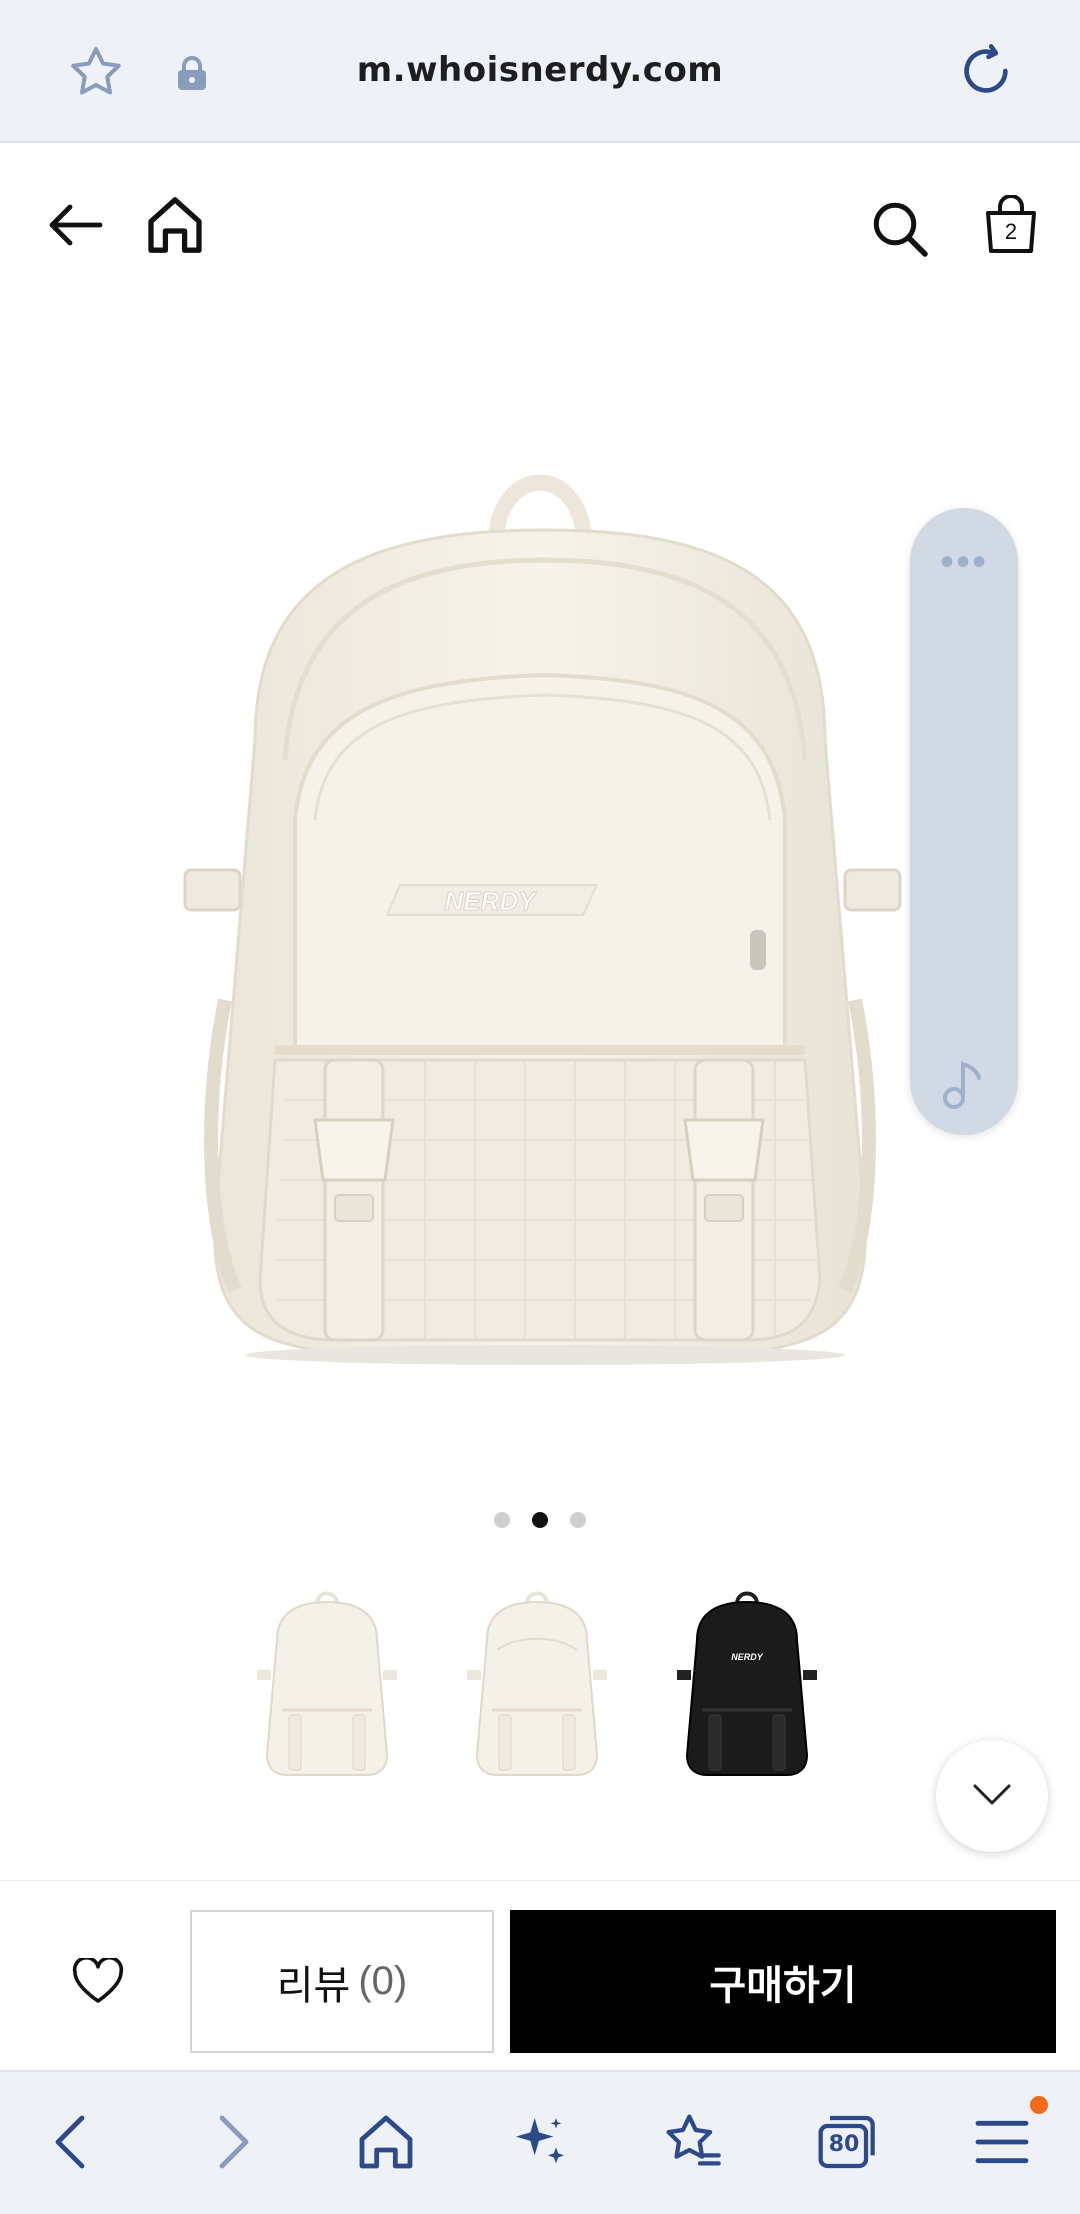 The image size is (1080, 2214). I want to click on shopping-bag-icon: 2, so click(1011, 224).